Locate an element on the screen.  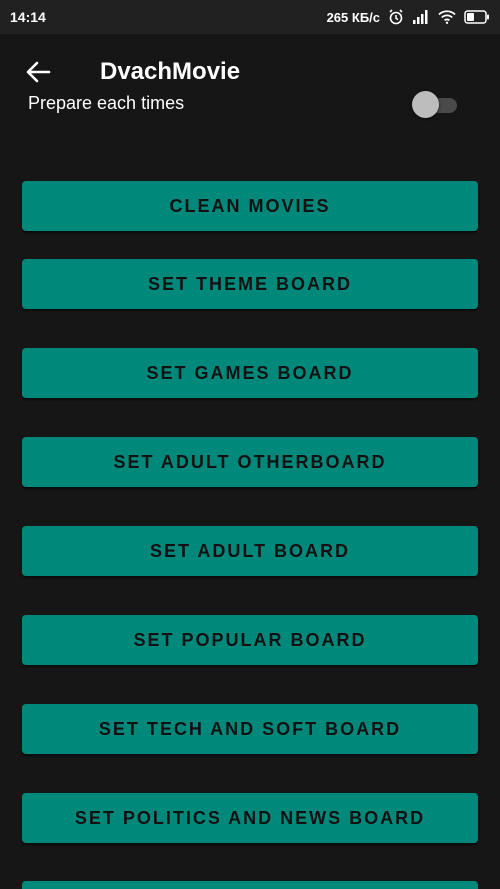
app-title: DvachMovie is located at coordinates (170, 71).